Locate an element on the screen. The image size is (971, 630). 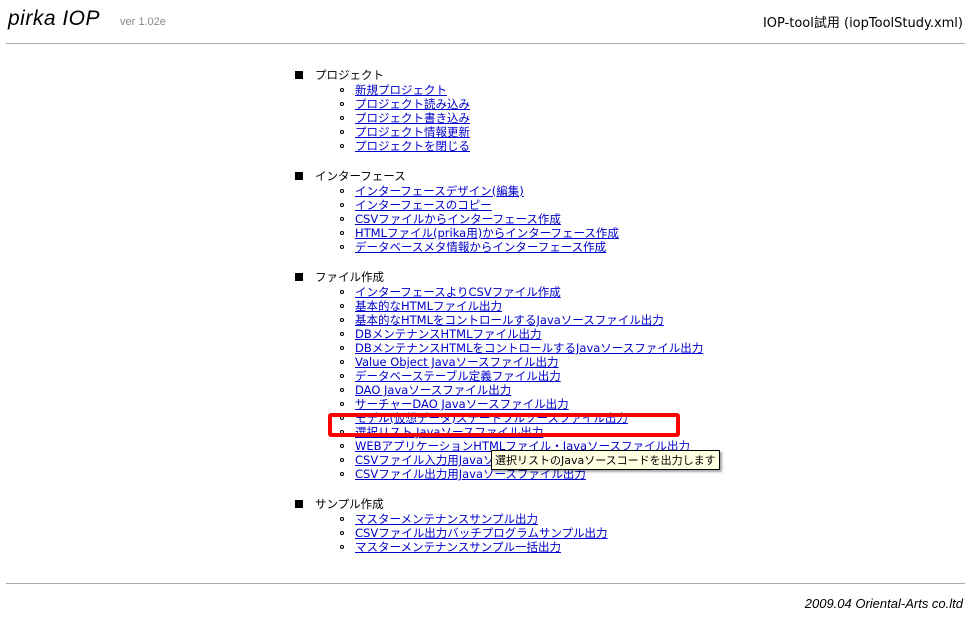
menu-link: プロジェクト書き込み is located at coordinates (412, 118).